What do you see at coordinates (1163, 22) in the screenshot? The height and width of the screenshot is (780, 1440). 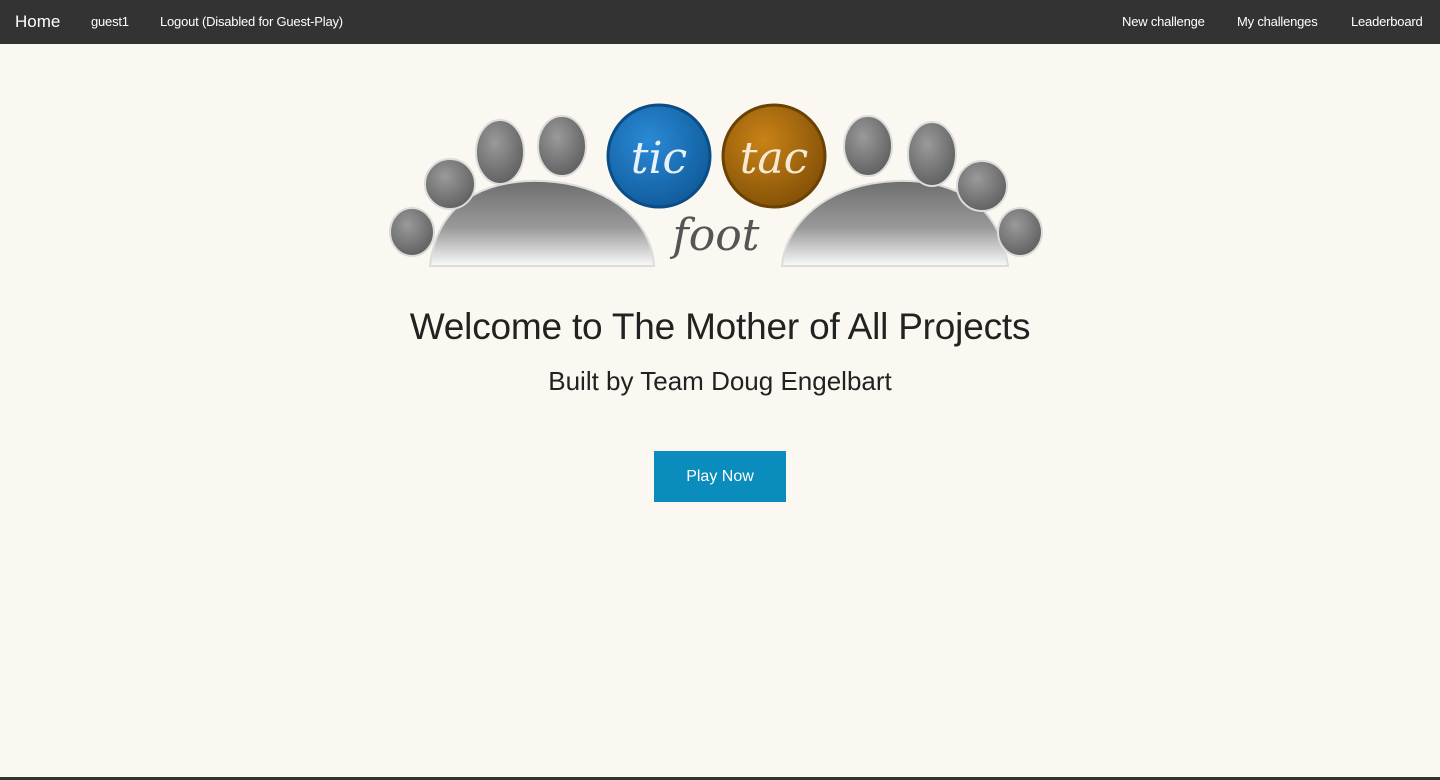 I see `nav-new-challenge-link: New challenge` at bounding box center [1163, 22].